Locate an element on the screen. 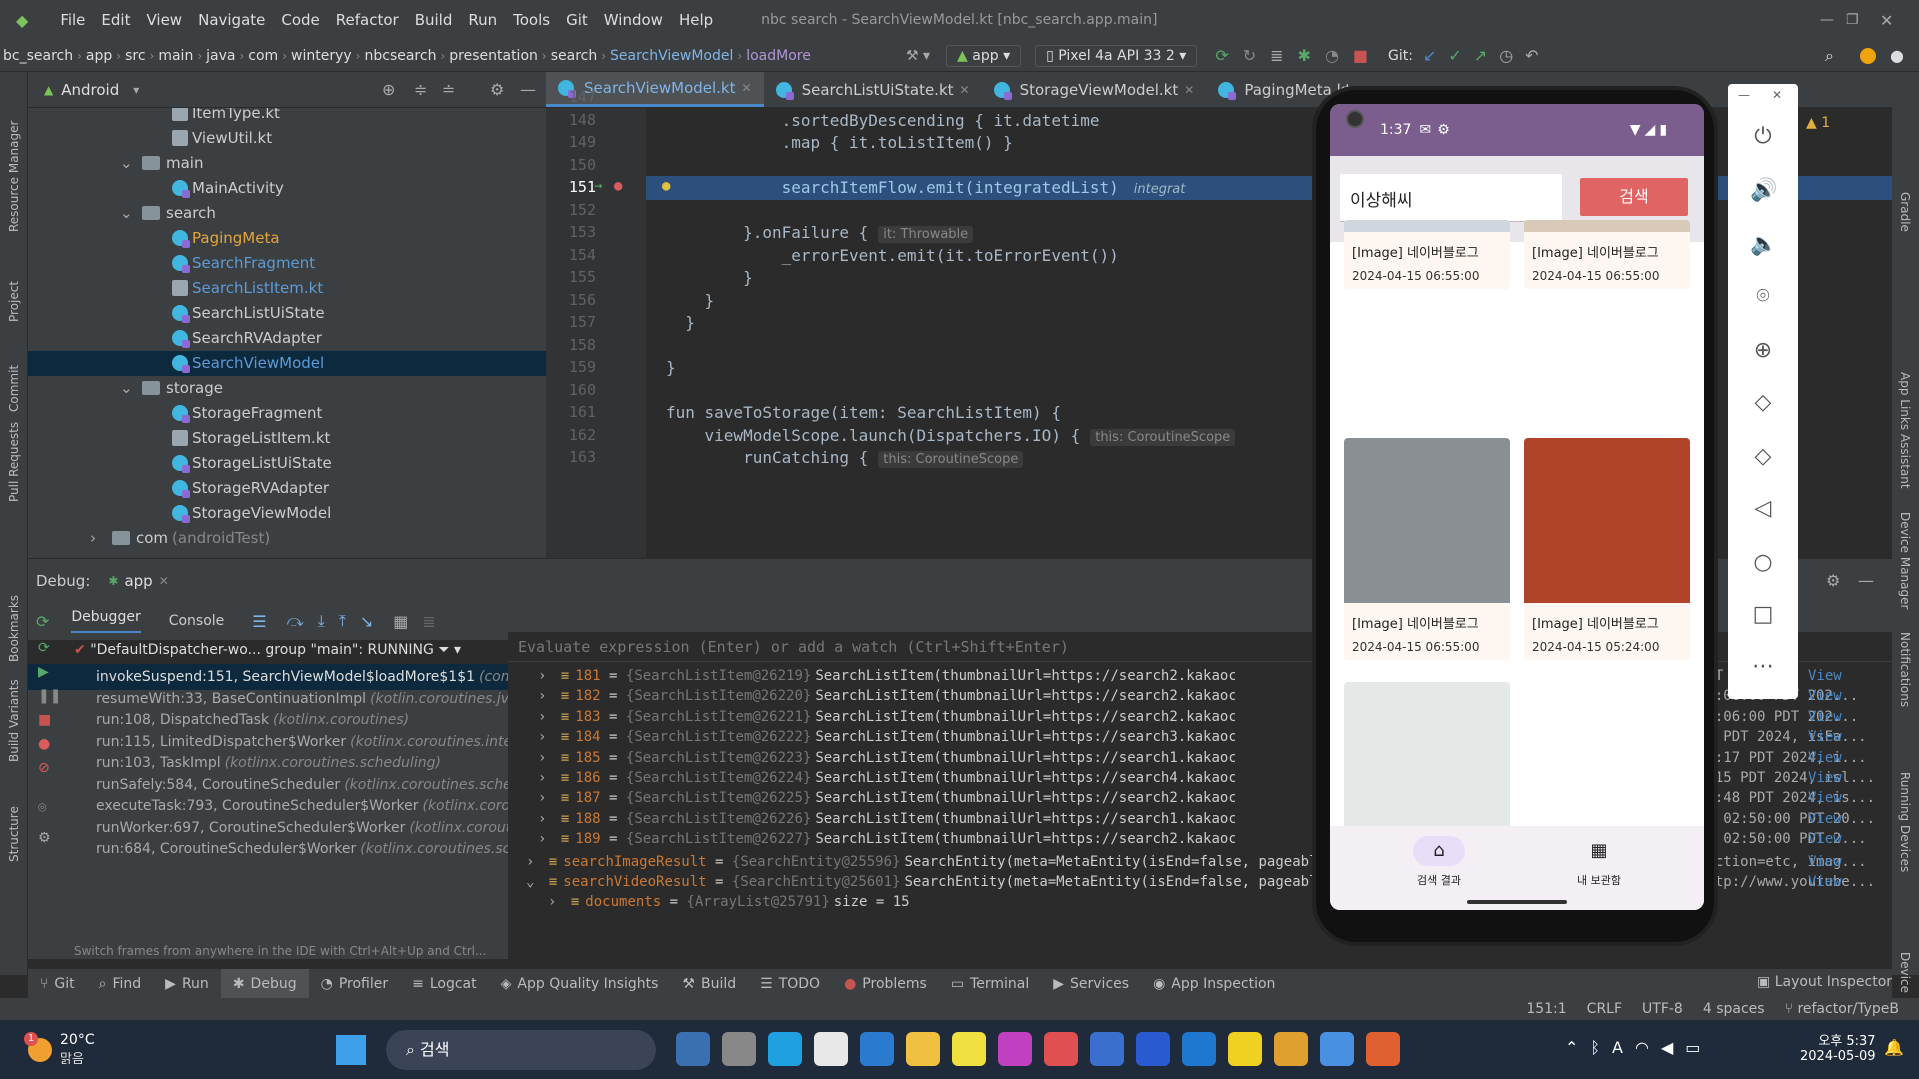  breadcrumb-item: presentation is located at coordinates (493, 56).